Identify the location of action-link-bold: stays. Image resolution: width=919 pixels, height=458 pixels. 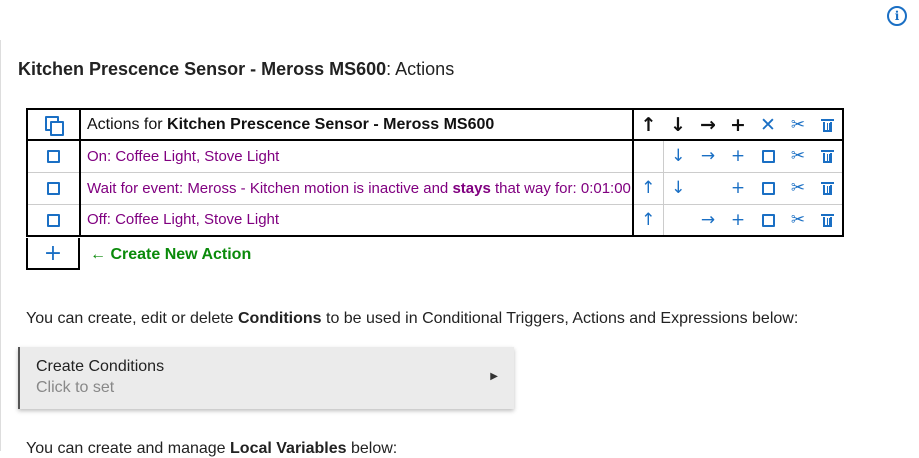
(471, 188).